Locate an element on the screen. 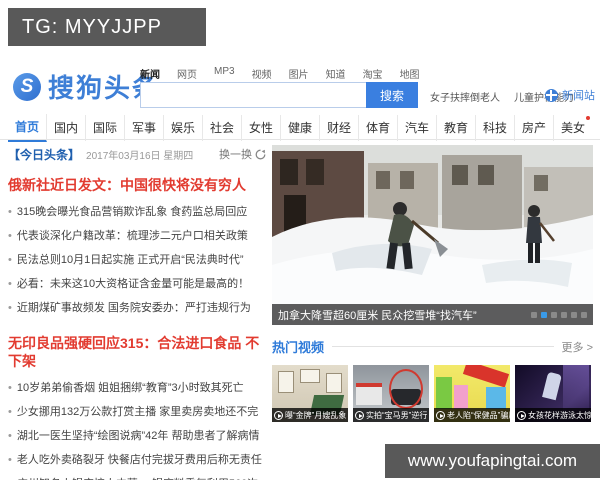 The image size is (600, 480). photo-caption: 加拿大降雪超60厘米 民众挖雪堆“找汽车” is located at coordinates (377, 315).